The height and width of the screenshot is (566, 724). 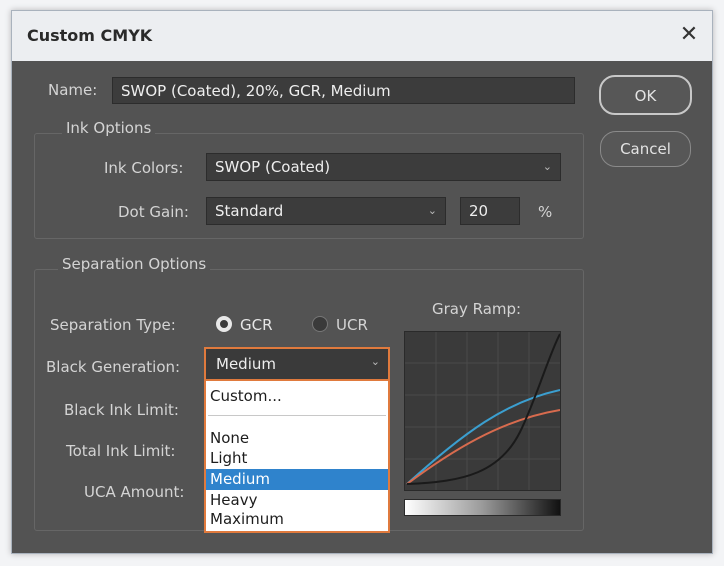 What do you see at coordinates (490, 211) in the screenshot?
I see `dot-gain-amount-input: 20` at bounding box center [490, 211].